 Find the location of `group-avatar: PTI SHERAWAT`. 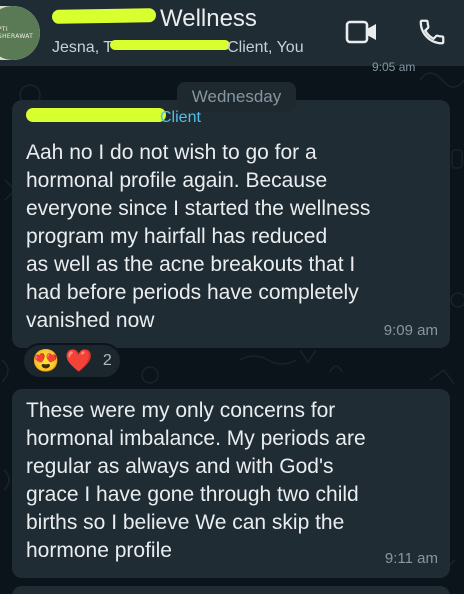

group-avatar: PTI SHERAWAT is located at coordinates (20, 33).